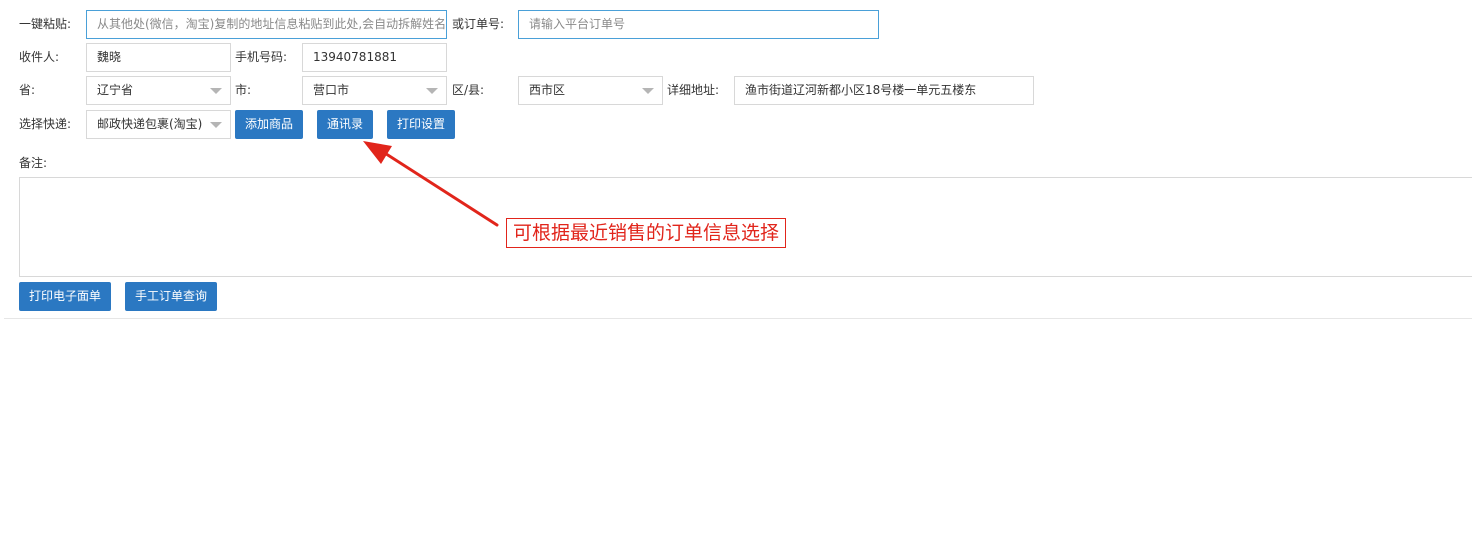  What do you see at coordinates (39, 57) in the screenshot?
I see `receiver-label: 收件人:` at bounding box center [39, 57].